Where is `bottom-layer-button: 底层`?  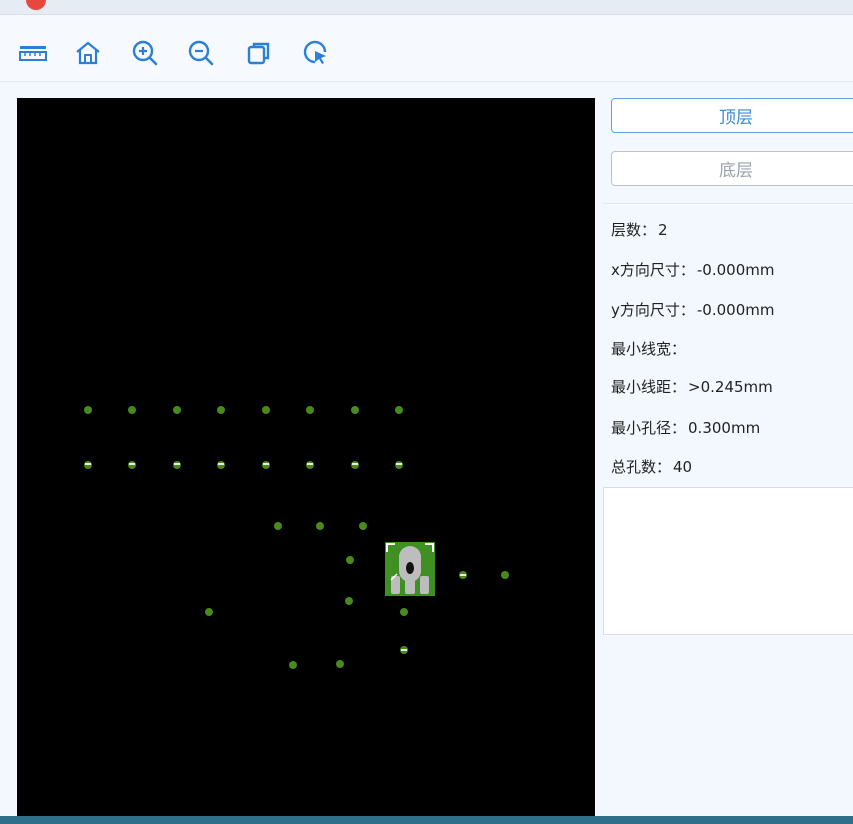
bottom-layer-button: 底层 is located at coordinates (732, 168).